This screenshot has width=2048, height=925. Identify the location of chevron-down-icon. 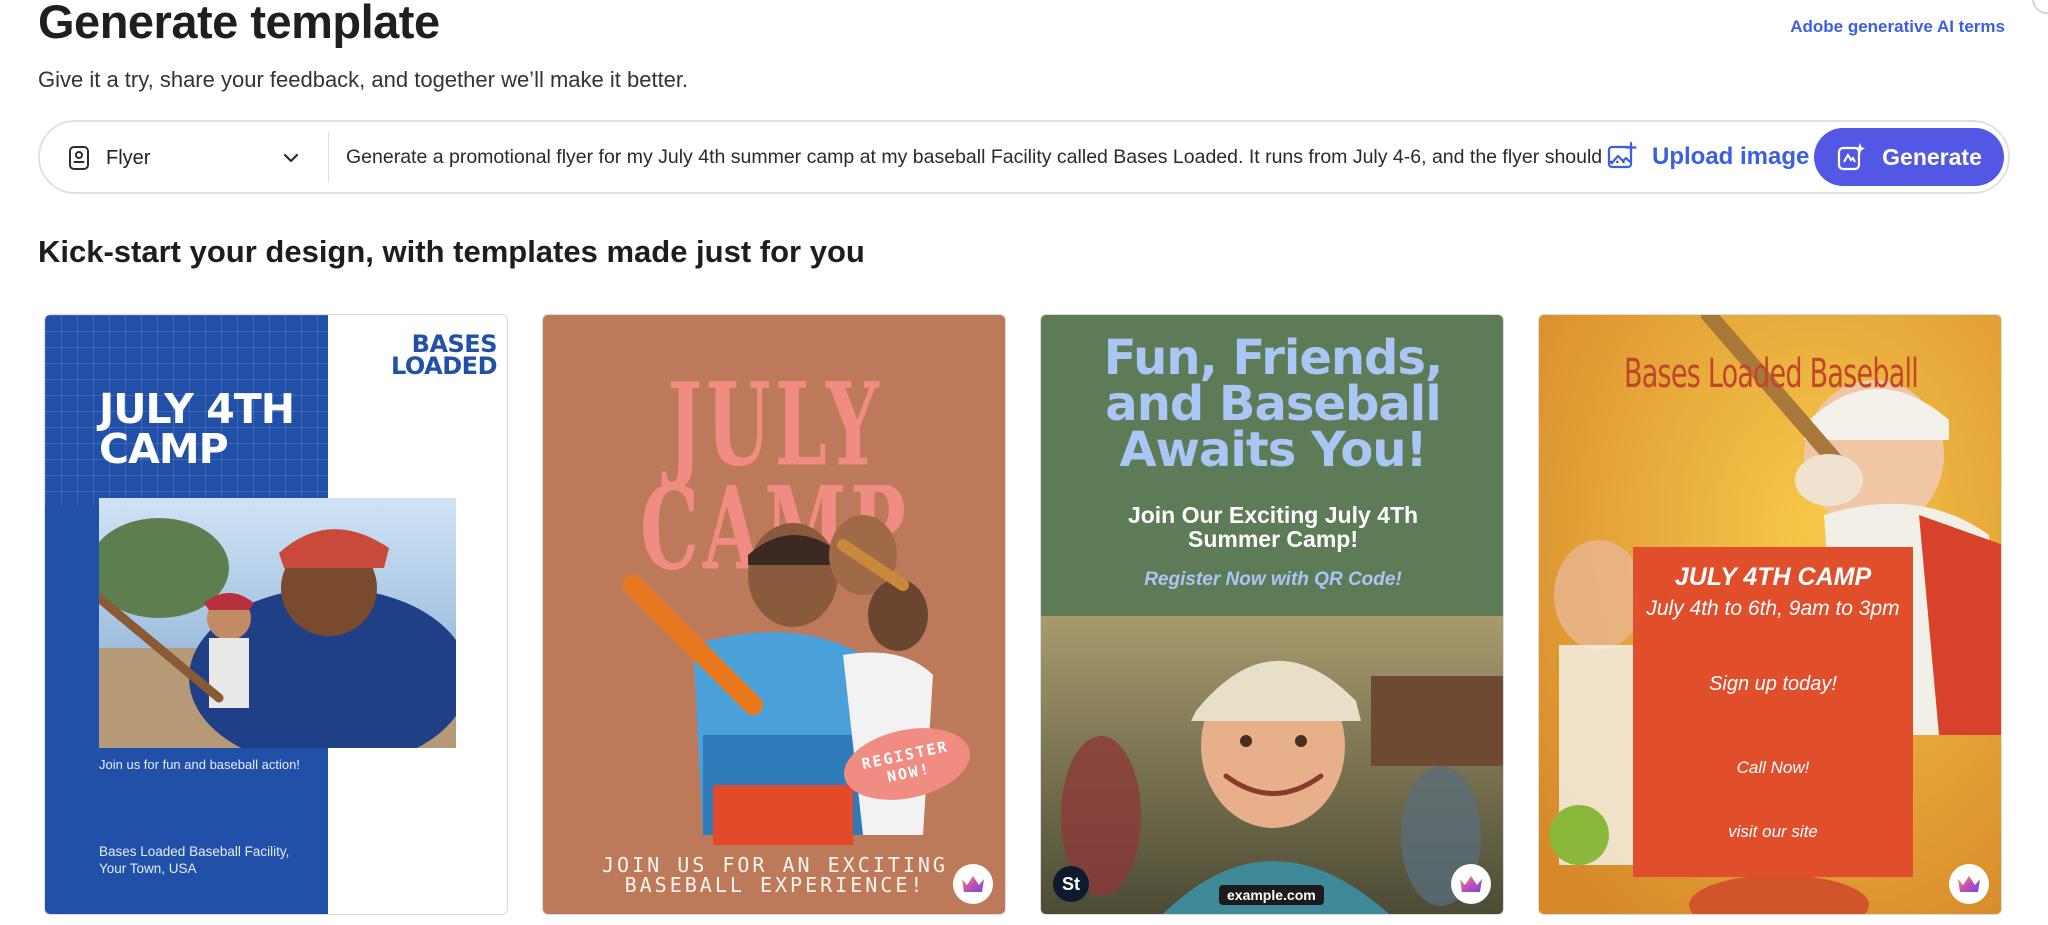
(291, 158).